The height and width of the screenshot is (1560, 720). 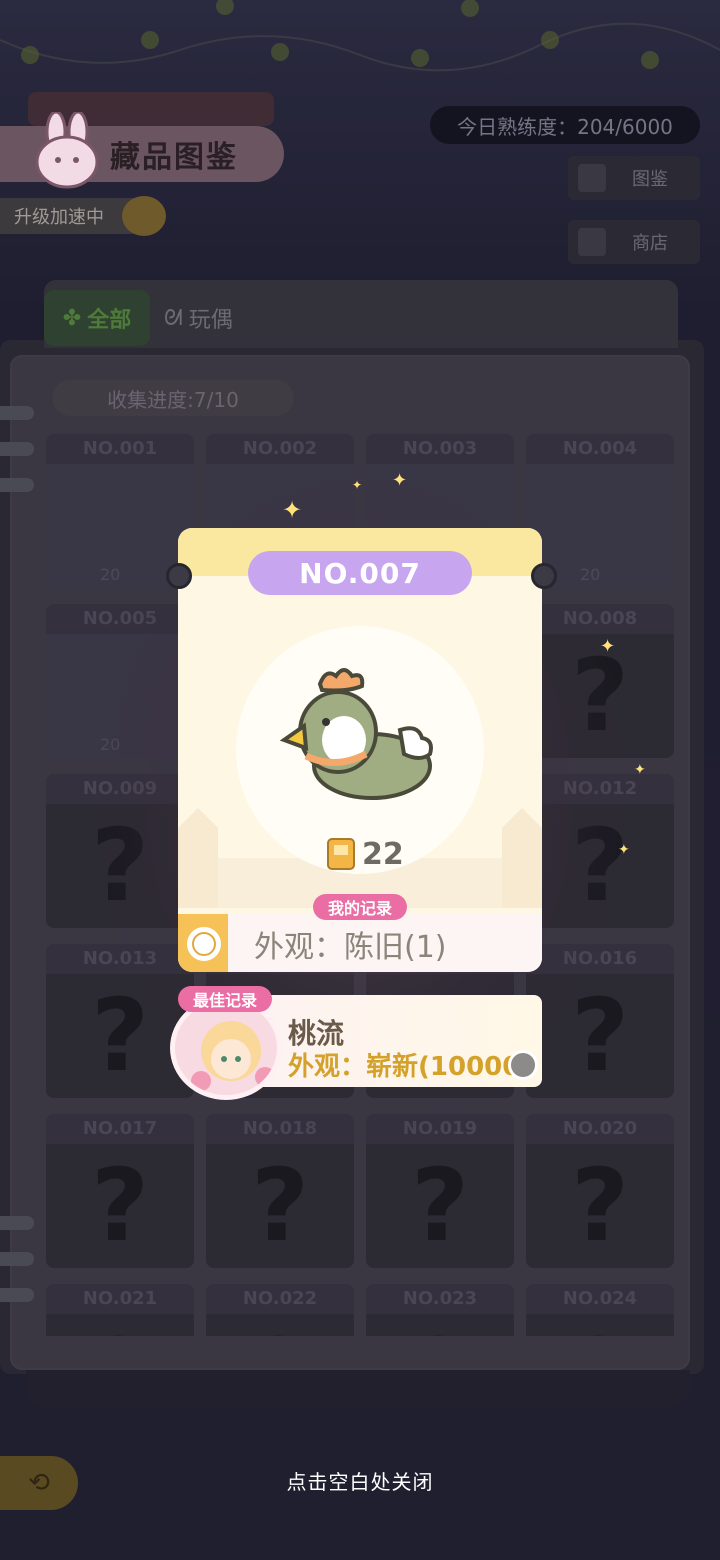 I want to click on collection-cell: NO.023?, so click(x=440, y=1310).